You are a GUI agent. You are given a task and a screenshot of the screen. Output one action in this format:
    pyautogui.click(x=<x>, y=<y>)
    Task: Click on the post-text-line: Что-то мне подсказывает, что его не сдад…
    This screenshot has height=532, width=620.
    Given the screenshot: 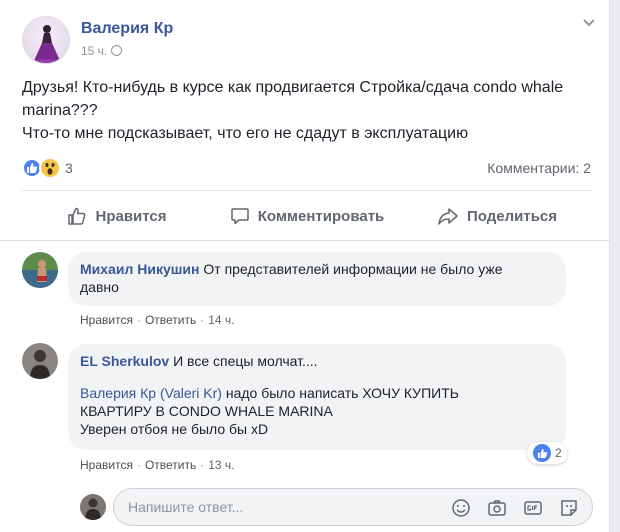 What is the action you would take?
    pyautogui.click(x=245, y=133)
    